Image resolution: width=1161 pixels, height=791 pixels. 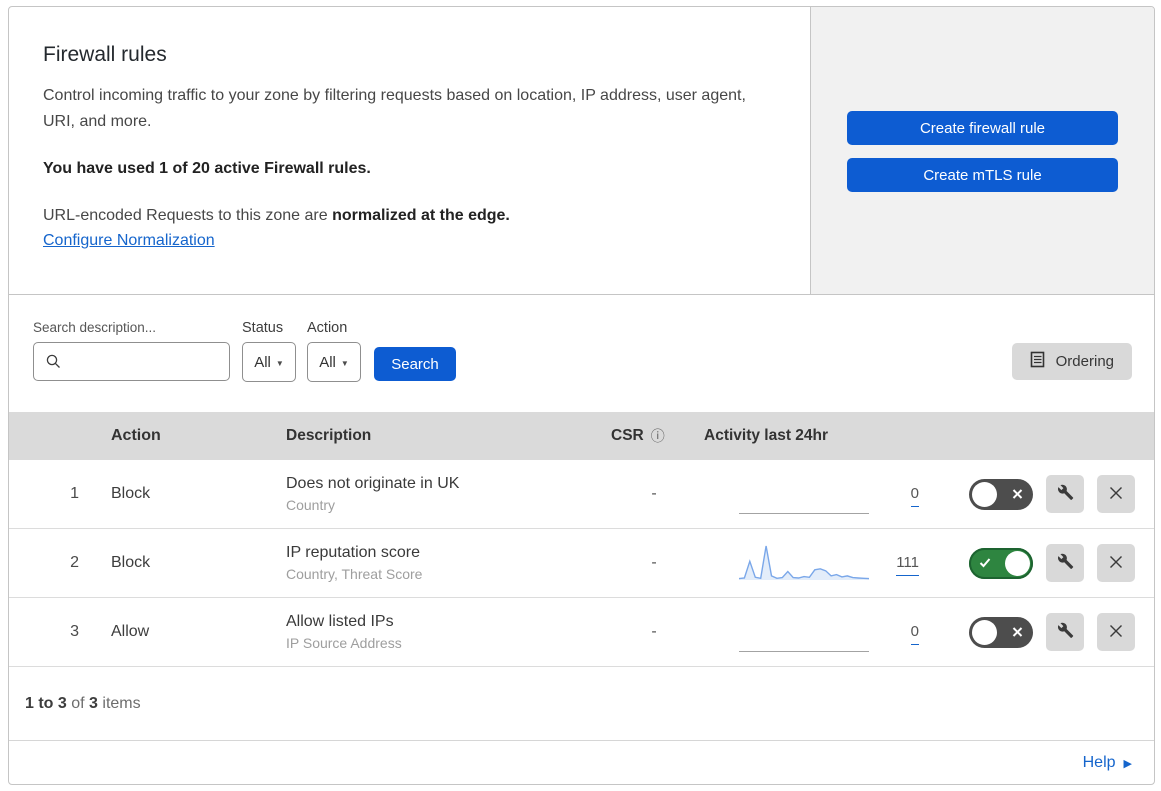 I want to click on rule-description-cell: Does not originate in UK Country, so click(x=439, y=494).